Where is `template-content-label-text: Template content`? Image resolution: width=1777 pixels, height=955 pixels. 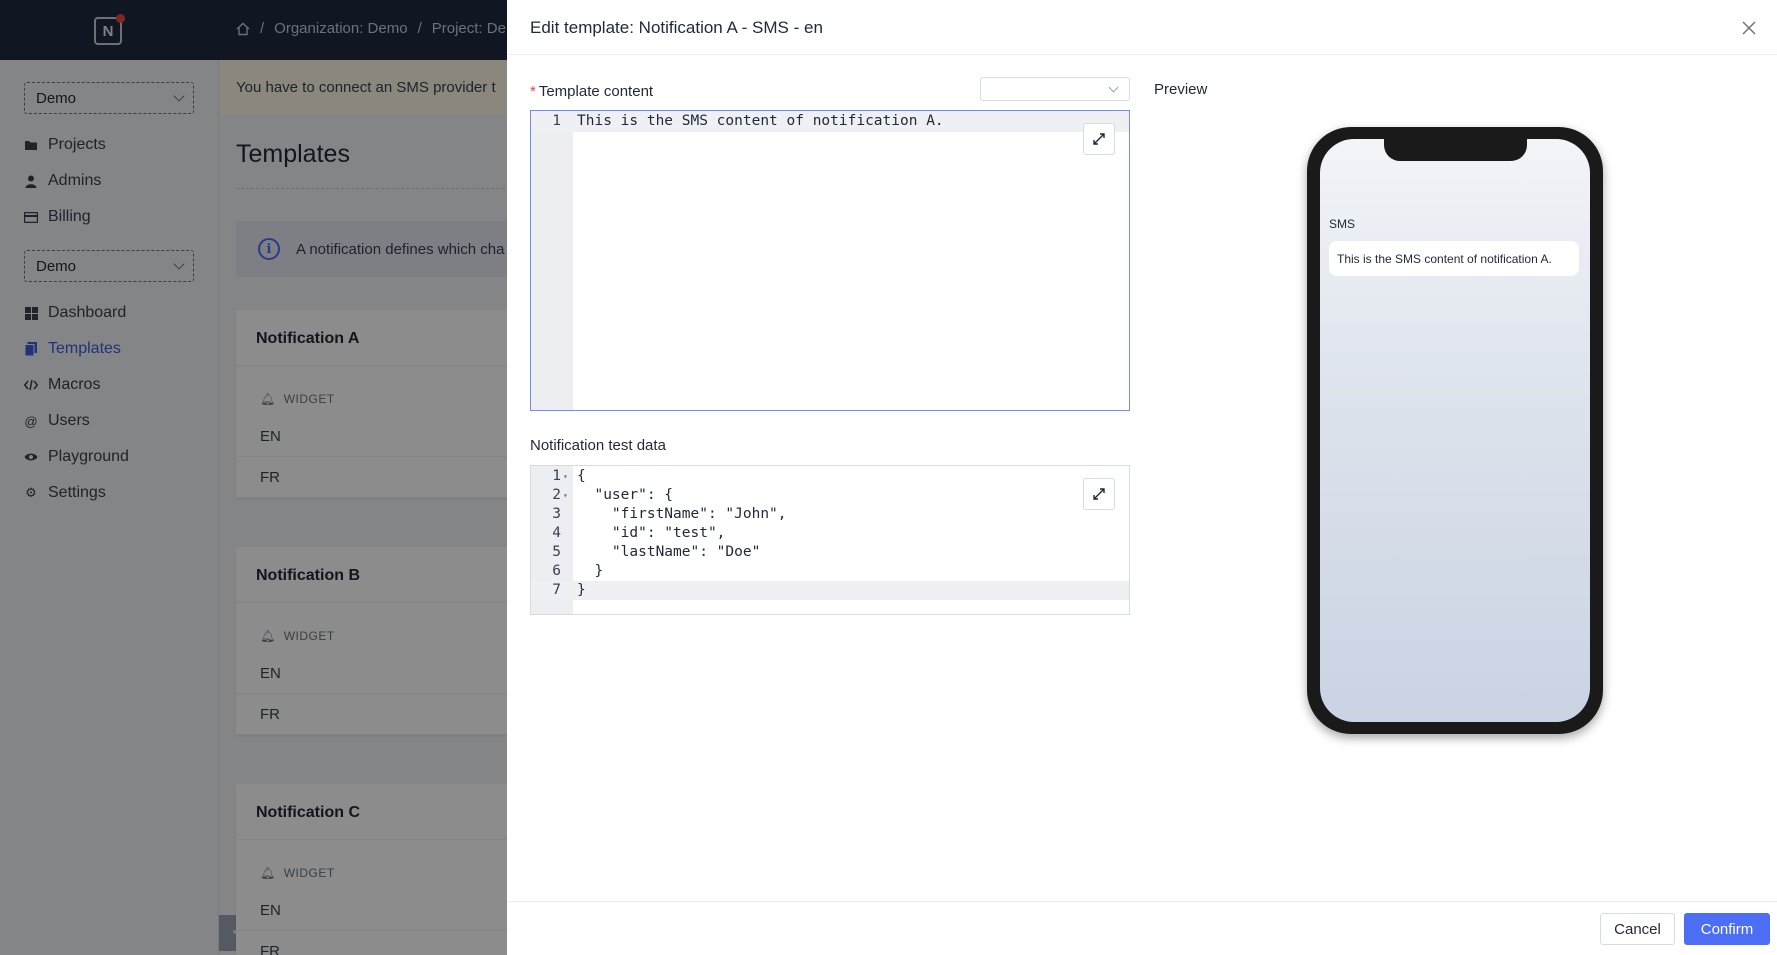 template-content-label-text: Template content is located at coordinates (596, 91).